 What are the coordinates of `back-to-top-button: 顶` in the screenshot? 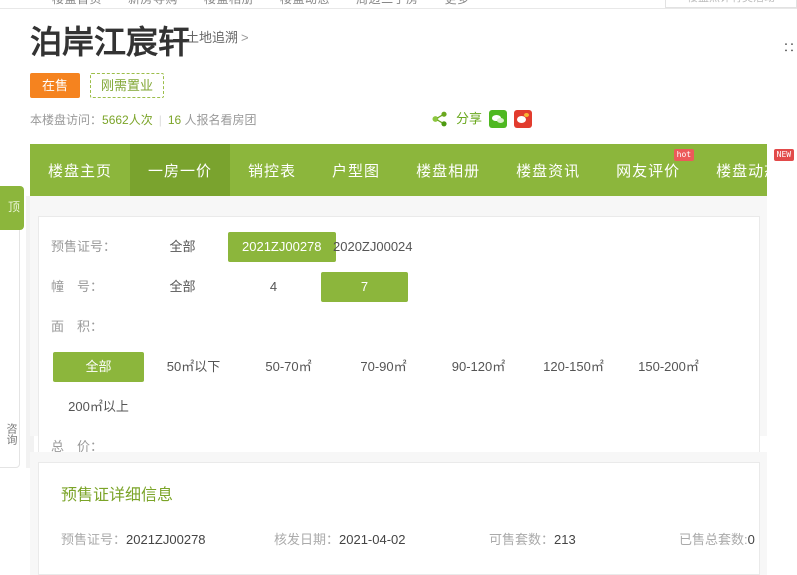 It's located at (12, 208).